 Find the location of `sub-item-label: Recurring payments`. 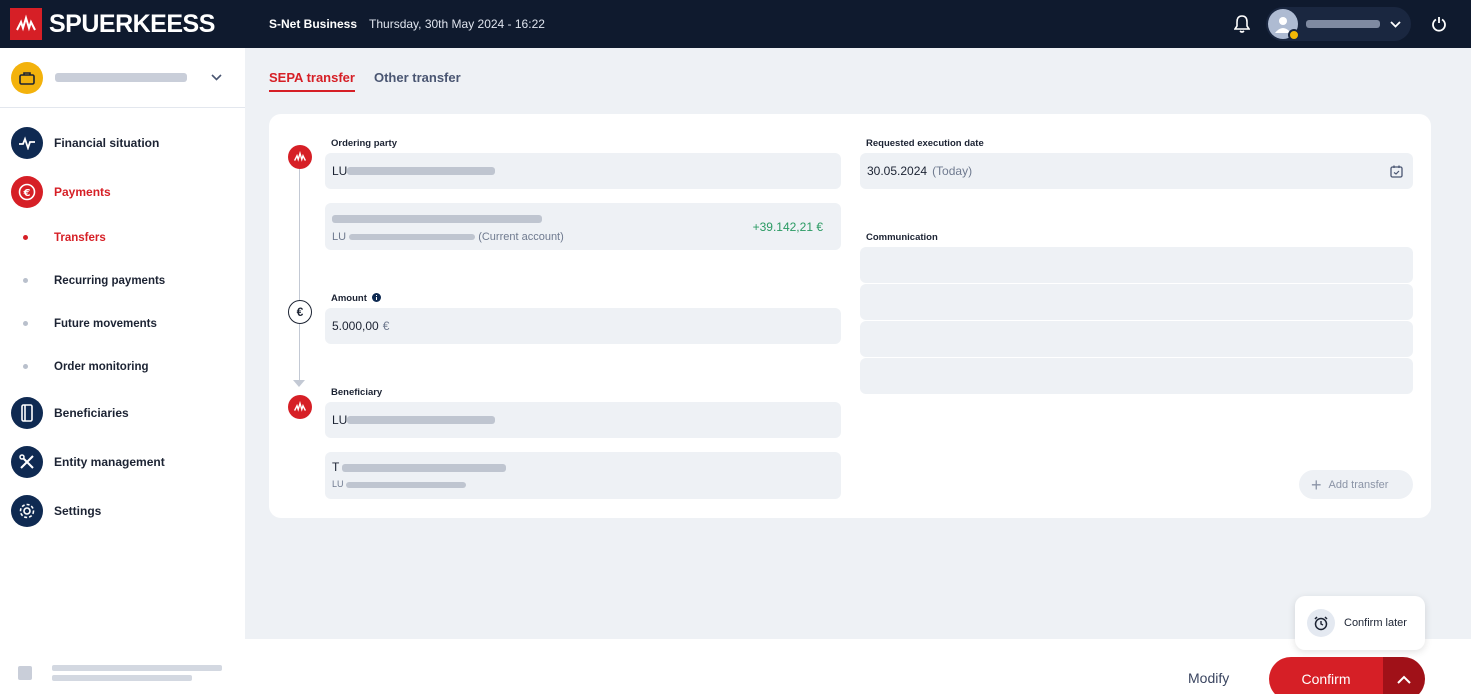

sub-item-label: Recurring payments is located at coordinates (110, 280).